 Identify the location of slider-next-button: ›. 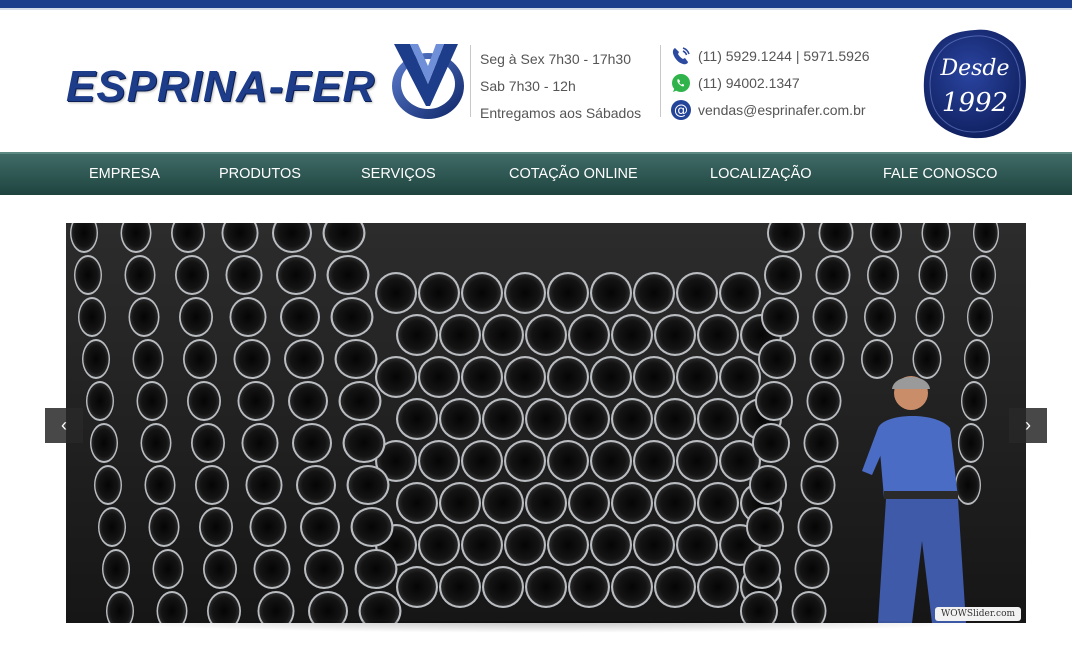
(1028, 425).